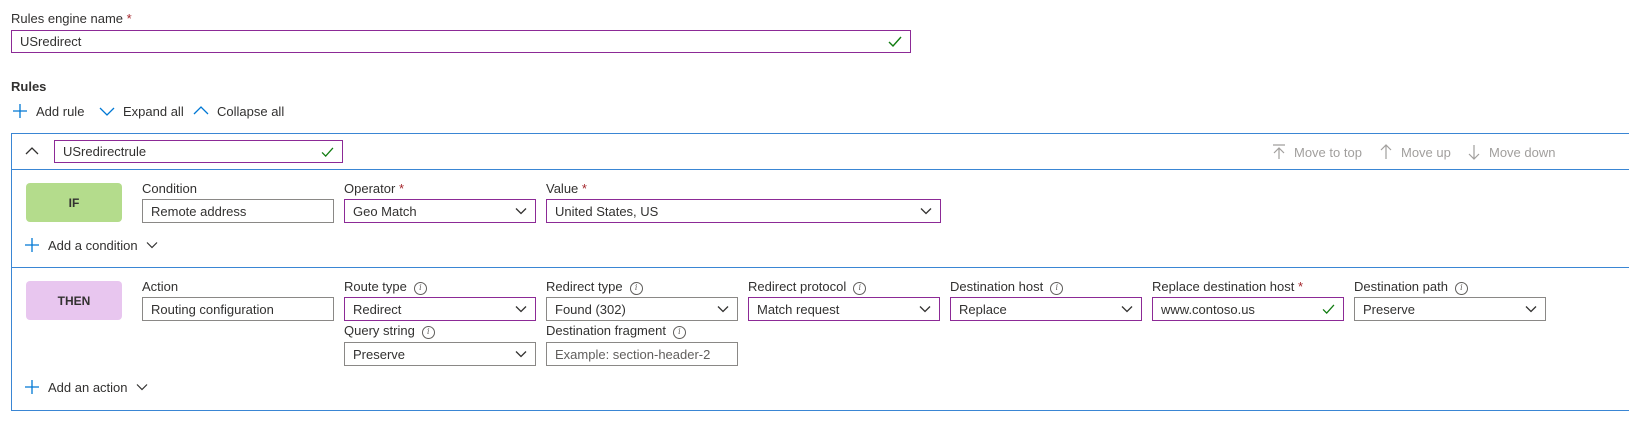  Describe the element at coordinates (169, 188) in the screenshot. I see `condition-label: Condition` at that location.